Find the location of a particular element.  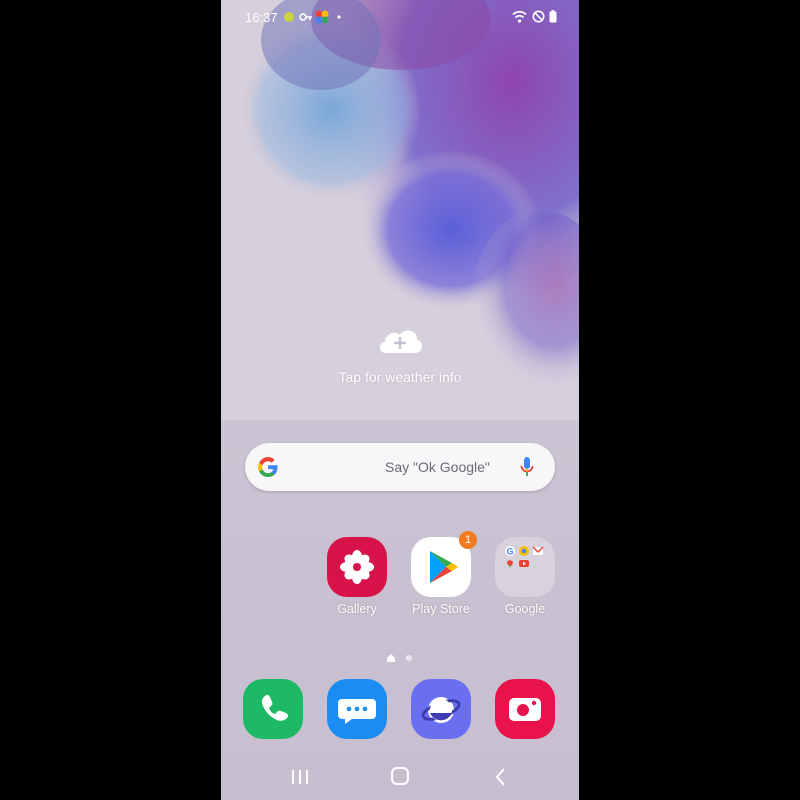

page-dot-icon is located at coordinates (409, 658).